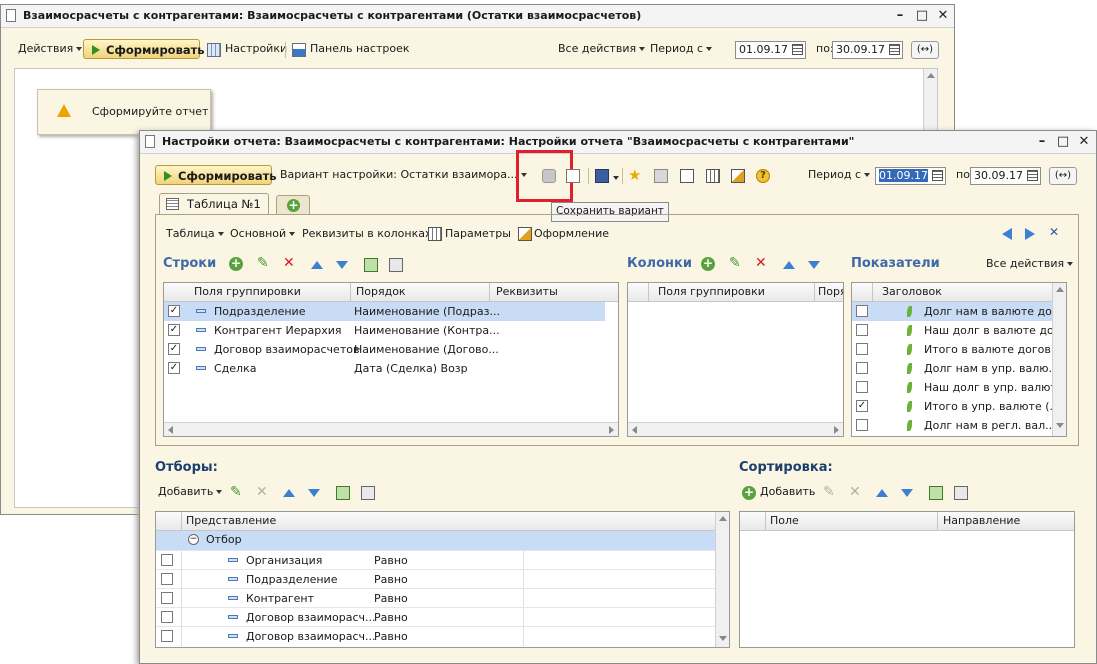 The image size is (1097, 664). I want to click on chevron-down-icon, so click(616, 178).